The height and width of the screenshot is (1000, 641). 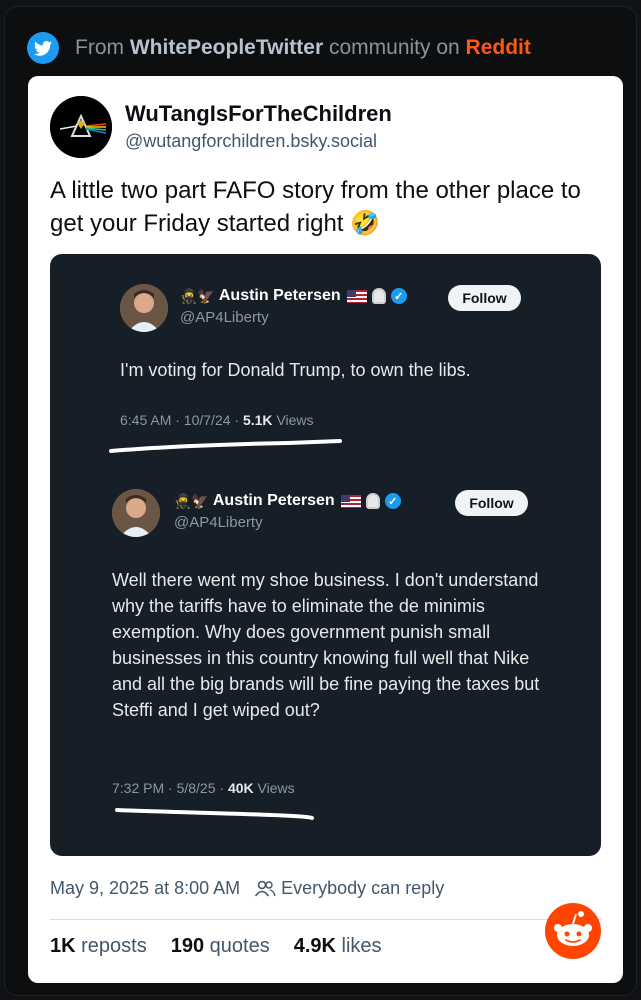 What do you see at coordinates (265, 889) in the screenshot?
I see `people-icon` at bounding box center [265, 889].